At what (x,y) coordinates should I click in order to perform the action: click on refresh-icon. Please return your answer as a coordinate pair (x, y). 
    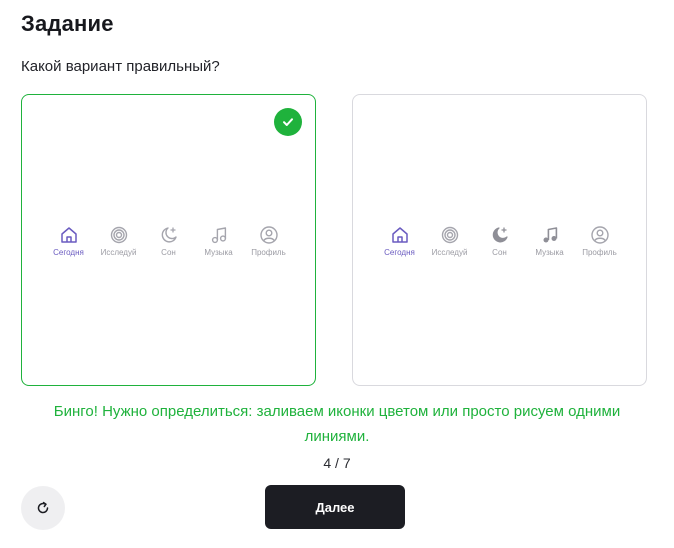
    Looking at the image, I should click on (43, 507).